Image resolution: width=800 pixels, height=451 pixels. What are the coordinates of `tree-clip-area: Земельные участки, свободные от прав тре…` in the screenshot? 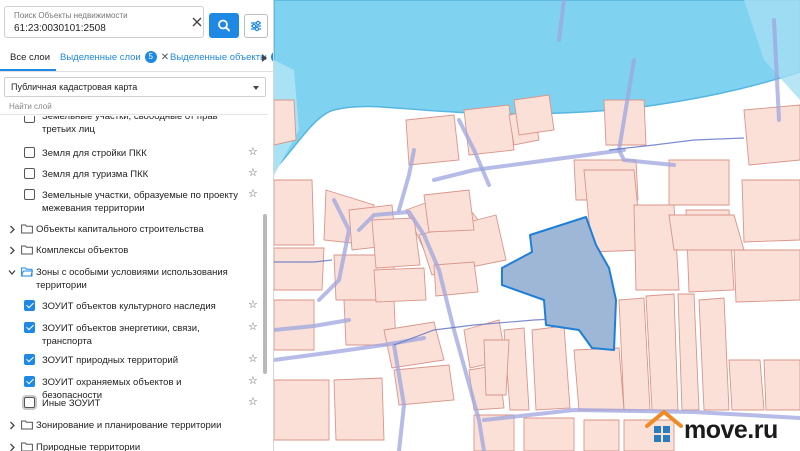 It's located at (131, 128).